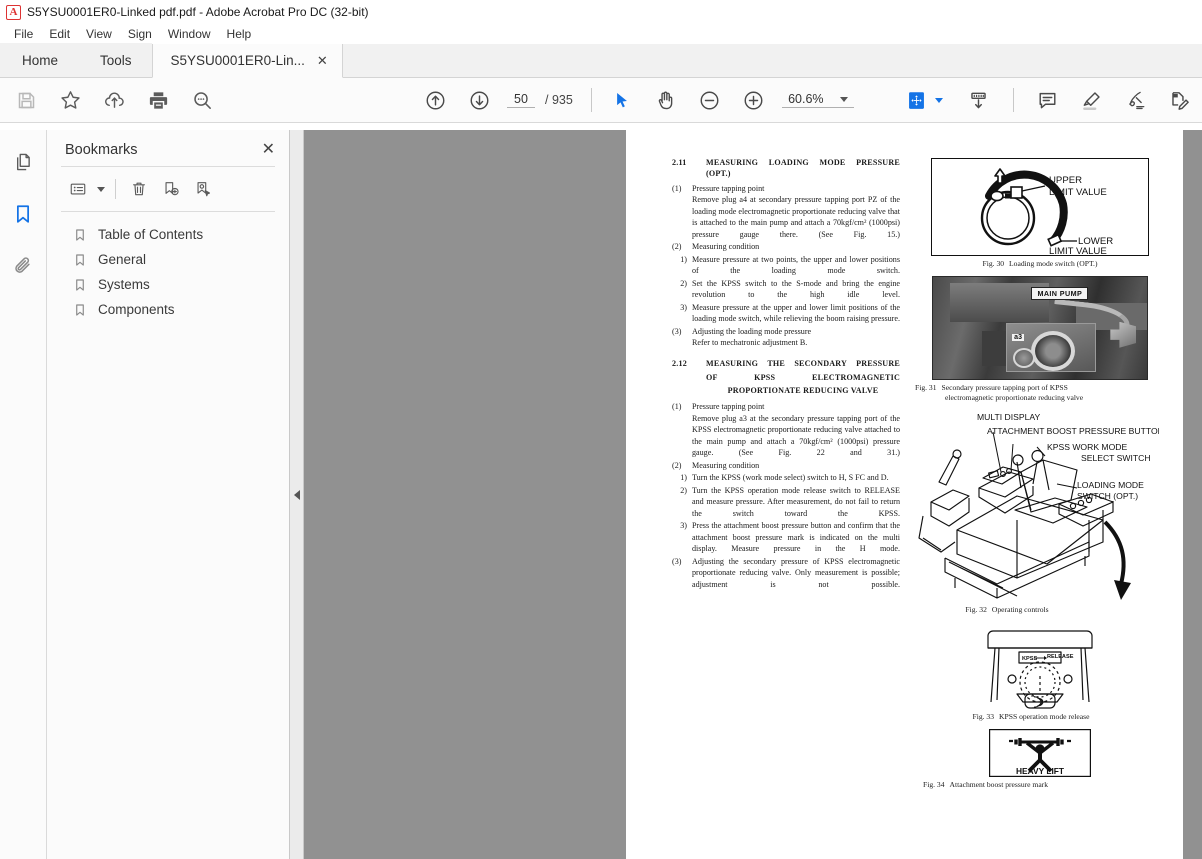 The height and width of the screenshot is (859, 1202). I want to click on bookmarks-icon, so click(23, 214).